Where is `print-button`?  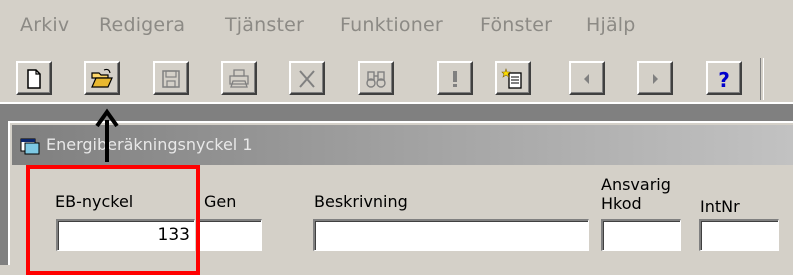
print-button is located at coordinates (239, 78).